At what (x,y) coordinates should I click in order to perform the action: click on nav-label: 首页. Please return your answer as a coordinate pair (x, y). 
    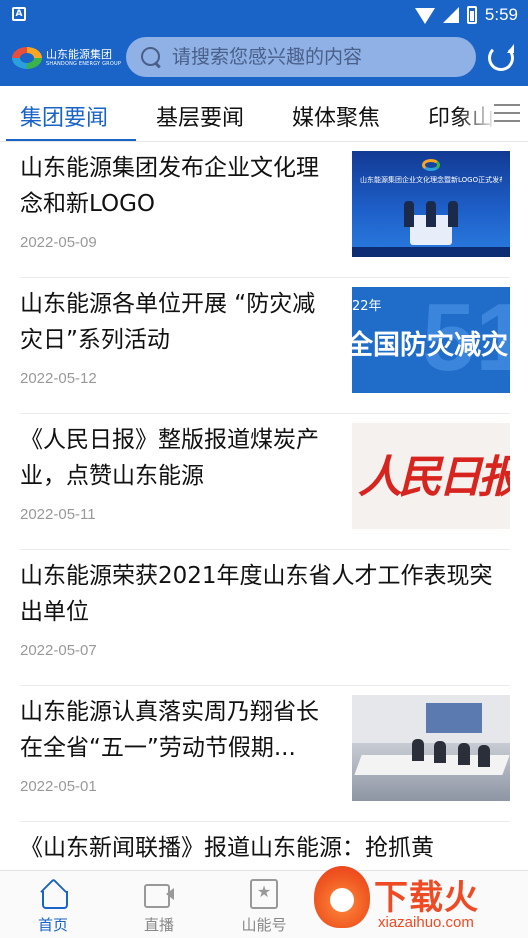
    Looking at the image, I should click on (52, 925).